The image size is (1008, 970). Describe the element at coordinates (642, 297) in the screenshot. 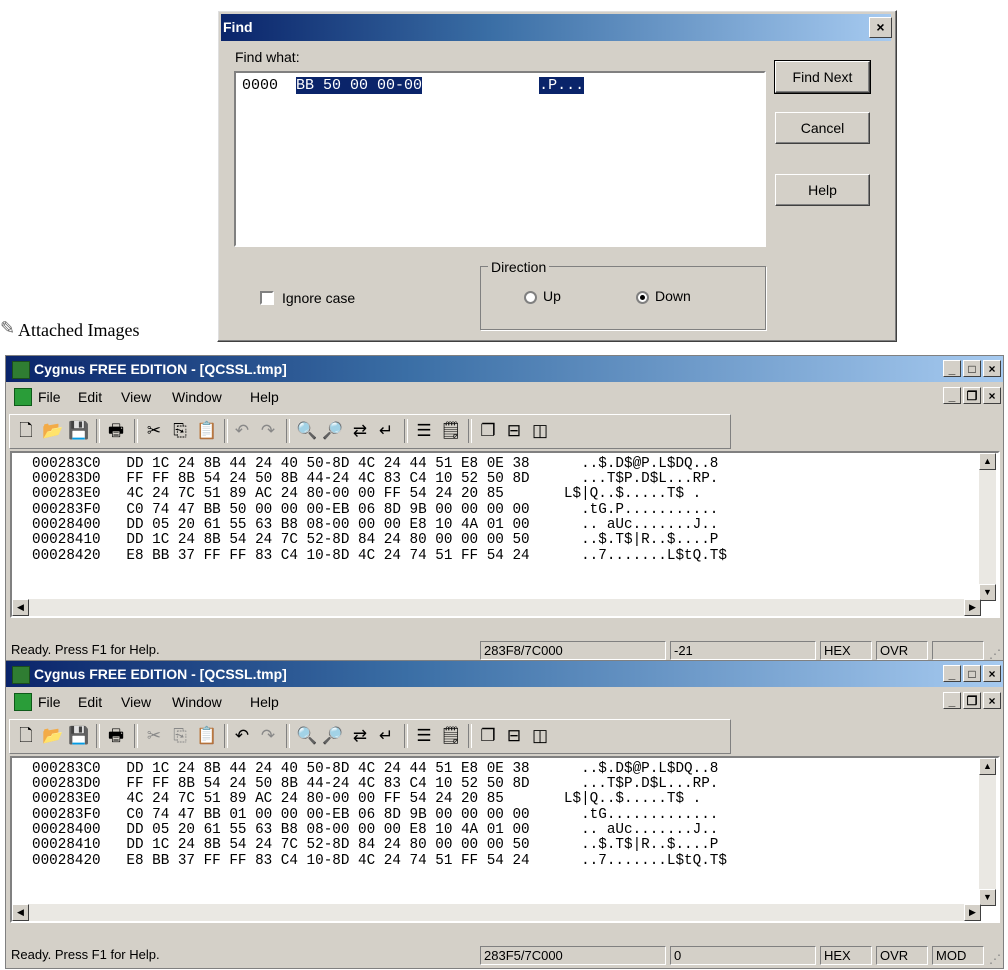

I see `direction-down-radio` at that location.